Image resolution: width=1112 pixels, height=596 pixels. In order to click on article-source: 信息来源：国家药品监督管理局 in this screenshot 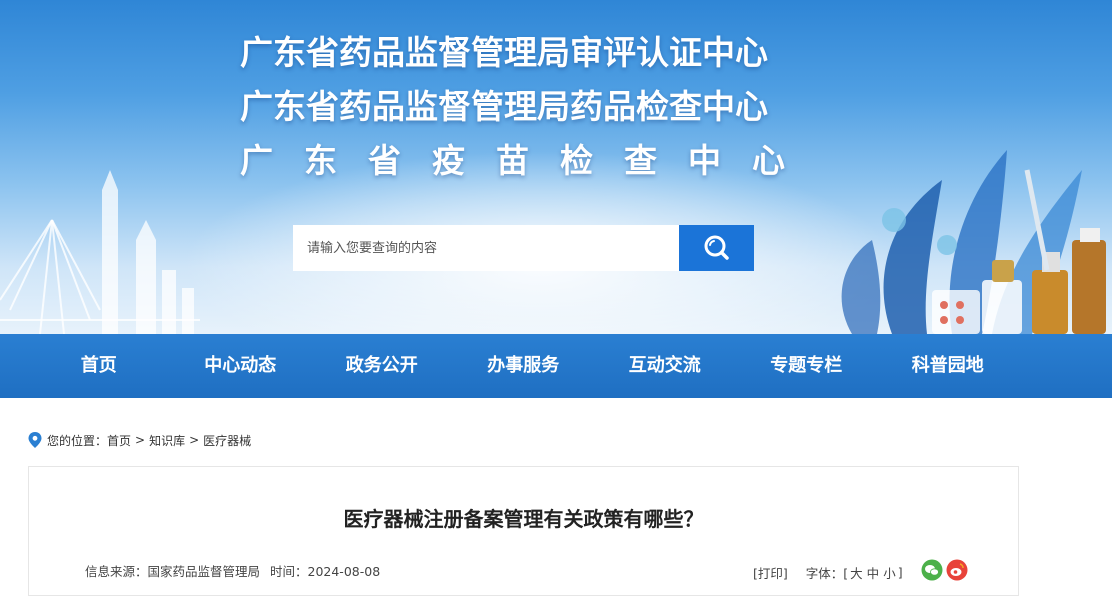, I will do `click(173, 571)`.